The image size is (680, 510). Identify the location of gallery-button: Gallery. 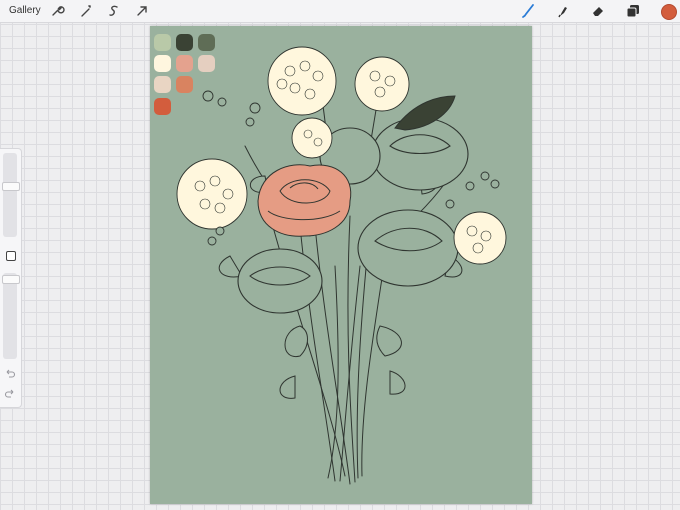
(25, 10).